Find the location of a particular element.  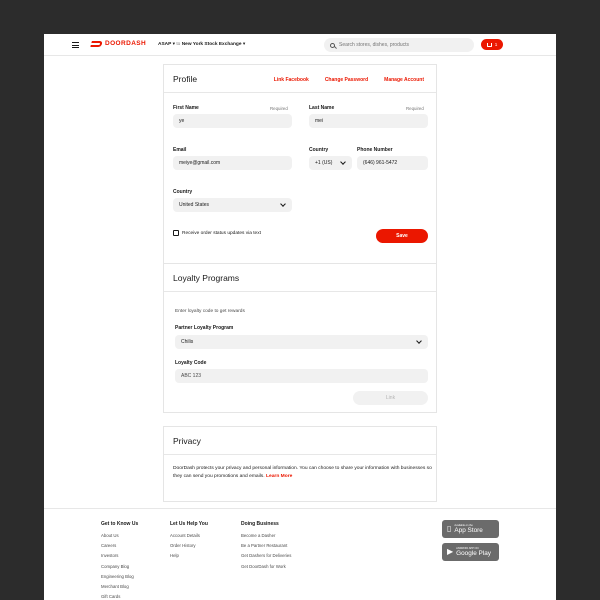

partner-program-label: Partner Loyalty Program is located at coordinates (204, 328).